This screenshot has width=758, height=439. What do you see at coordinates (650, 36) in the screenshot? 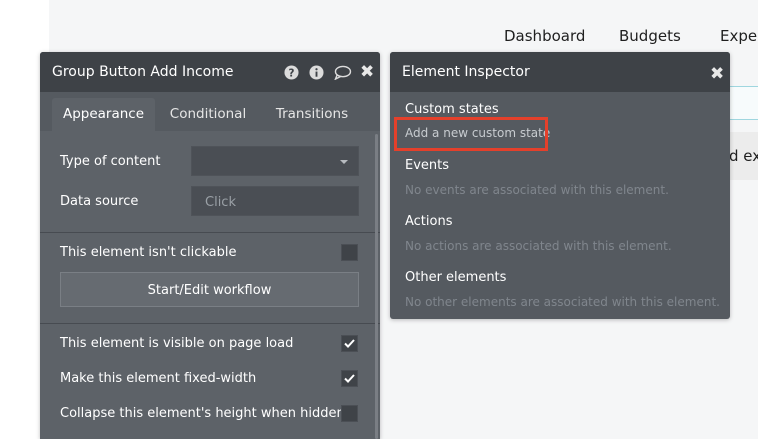
I see `nav-budgets: Budgets` at bounding box center [650, 36].